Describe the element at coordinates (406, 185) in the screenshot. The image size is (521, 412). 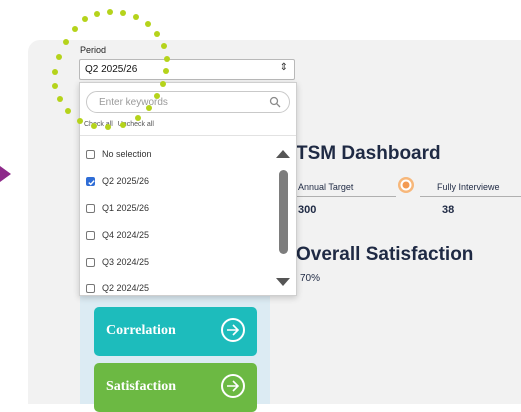
I see `target-icon` at that location.